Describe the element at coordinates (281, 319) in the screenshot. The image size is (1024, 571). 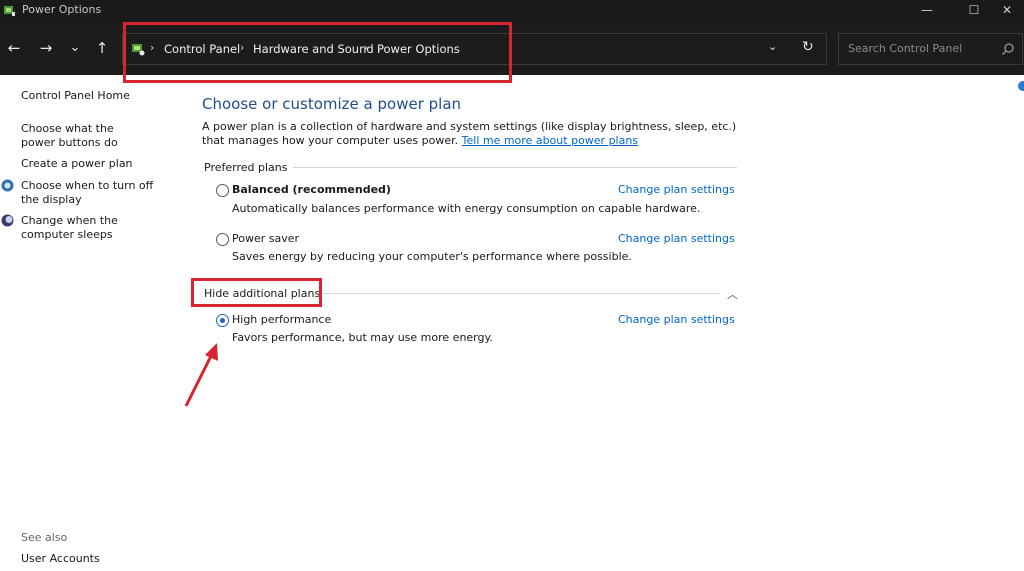
I see `high-performance-plan-name: High performance` at that location.